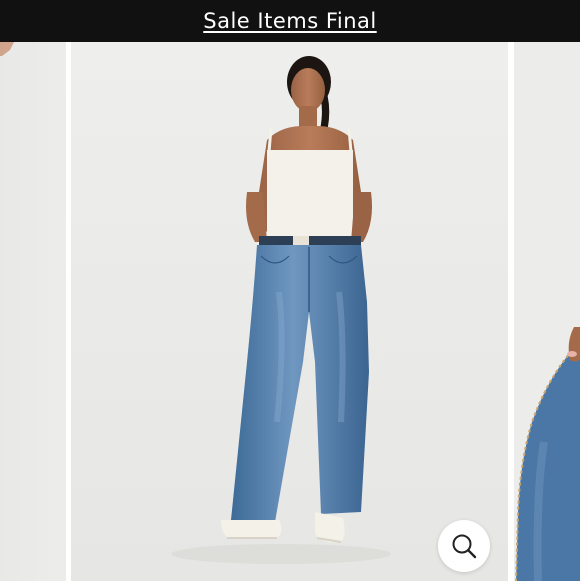  I want to click on sale-banner-link: Sale Items Final, so click(289, 21).